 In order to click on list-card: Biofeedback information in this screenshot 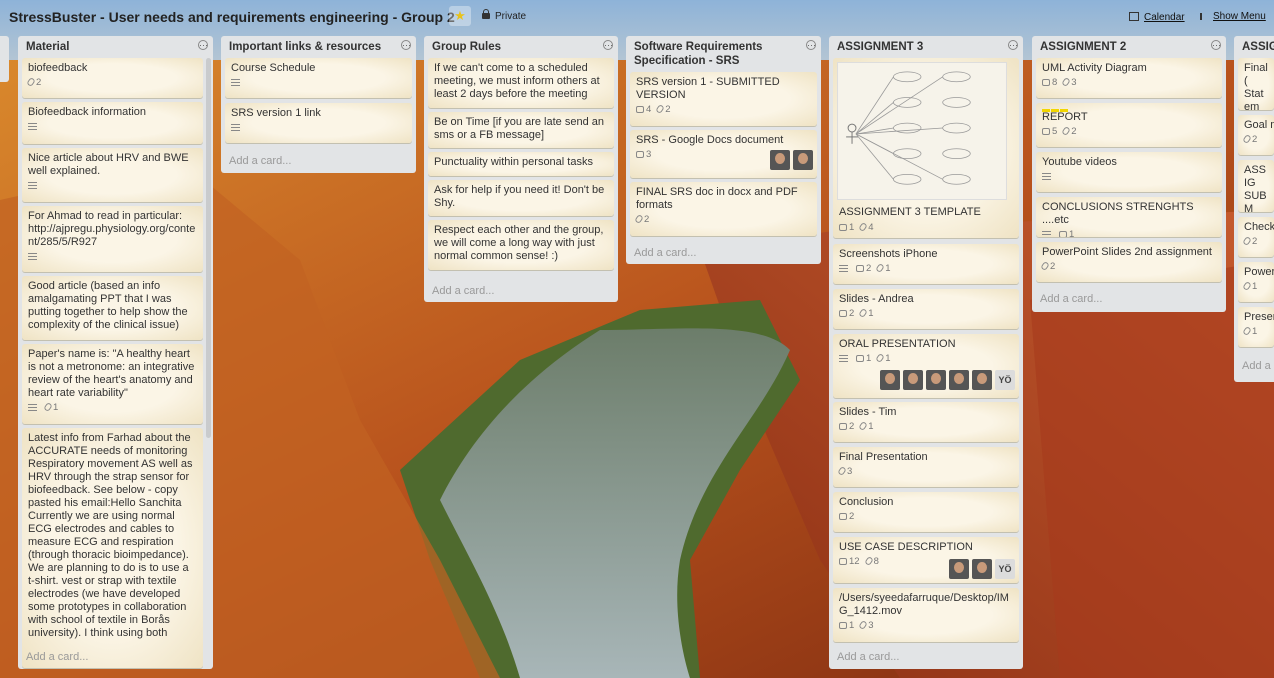, I will do `click(112, 123)`.